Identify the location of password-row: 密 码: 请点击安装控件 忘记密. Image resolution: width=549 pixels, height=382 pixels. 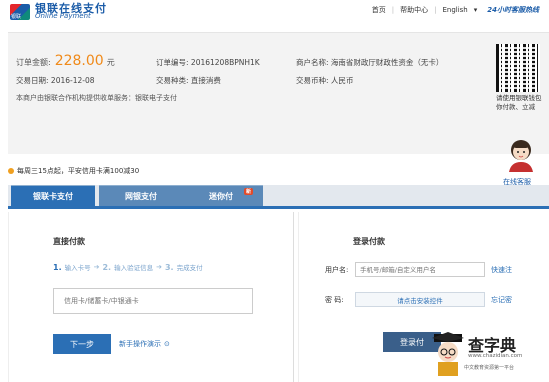
(418, 299).